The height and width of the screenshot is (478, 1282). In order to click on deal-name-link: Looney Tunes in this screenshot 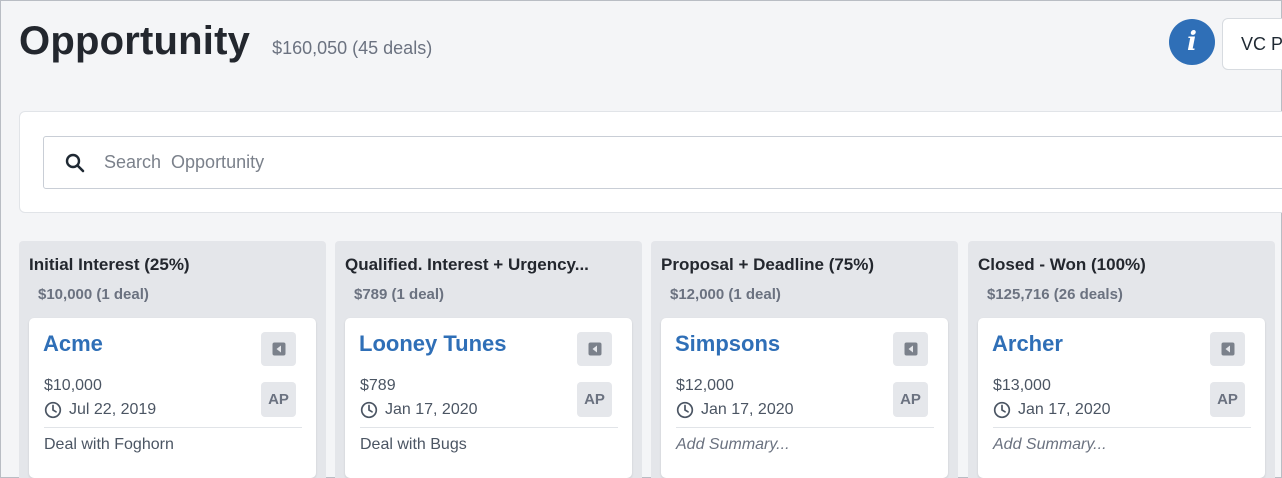, I will do `click(433, 344)`.